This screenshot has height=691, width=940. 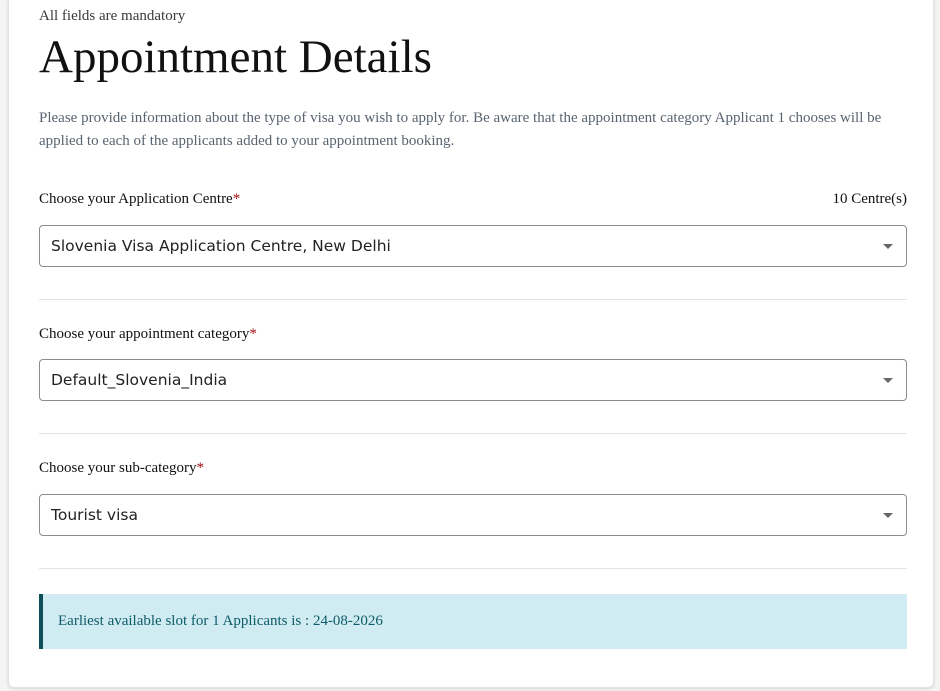 I want to click on mandatory-note: All fields are mandatory, so click(x=112, y=16).